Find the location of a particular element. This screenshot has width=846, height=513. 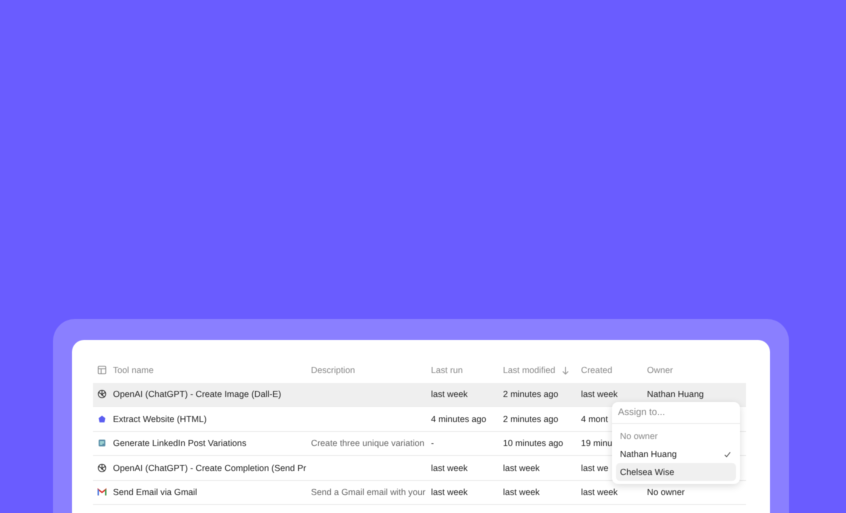

table-cell: Send a Gmail email with your is located at coordinates (368, 492).